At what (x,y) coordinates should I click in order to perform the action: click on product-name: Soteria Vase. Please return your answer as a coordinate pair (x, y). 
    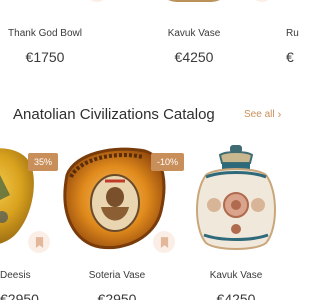
    Looking at the image, I should click on (117, 275).